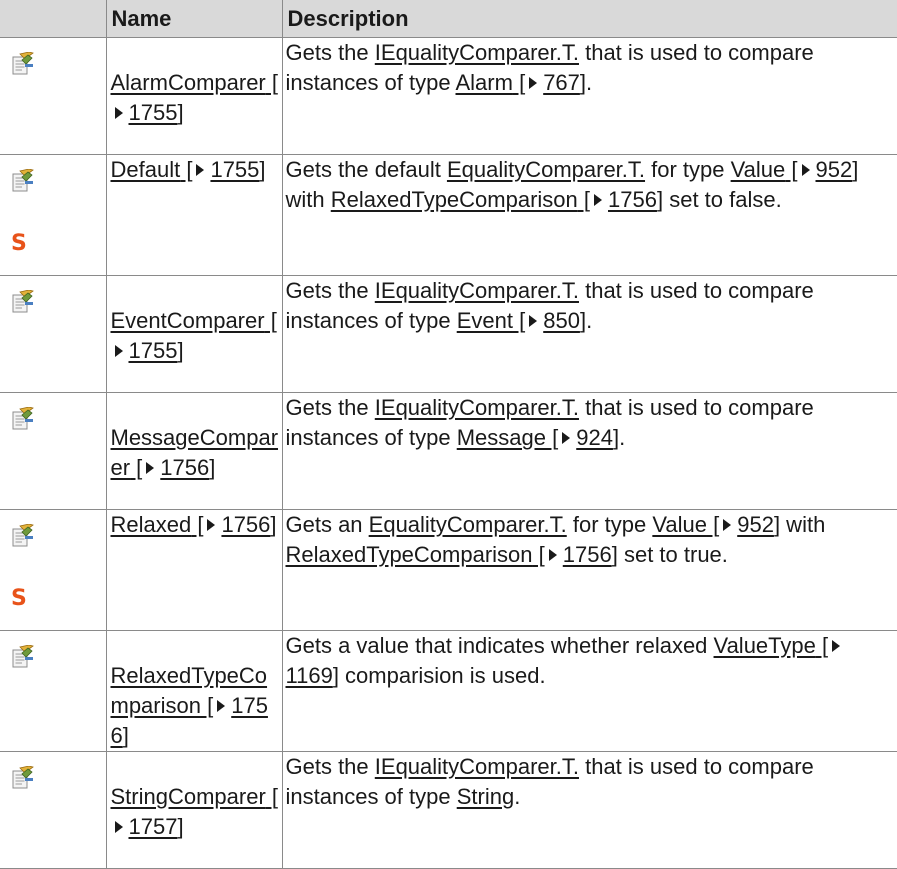 The image size is (897, 869). I want to click on member-name: StringComparer, so click(188, 796).